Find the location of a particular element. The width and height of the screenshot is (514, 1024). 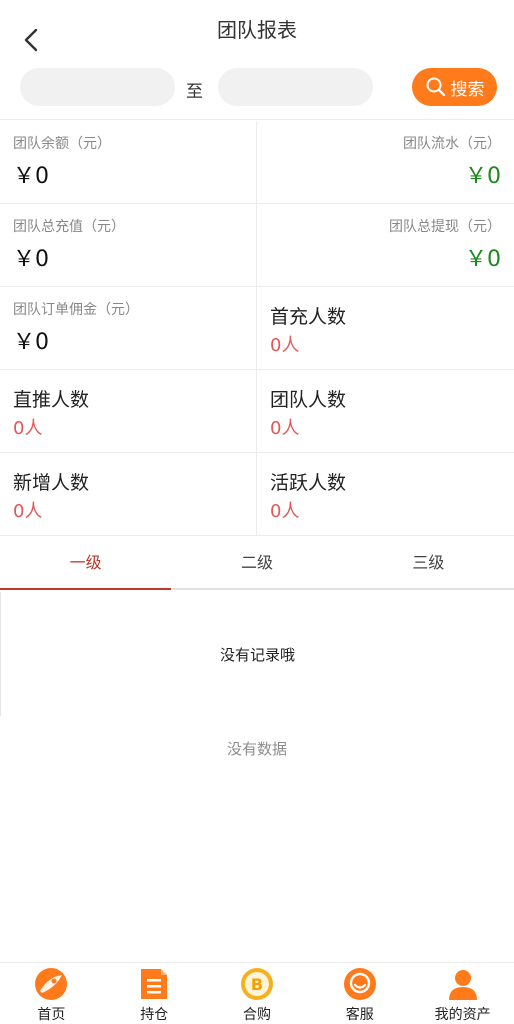

search-icon is located at coordinates (435, 87).